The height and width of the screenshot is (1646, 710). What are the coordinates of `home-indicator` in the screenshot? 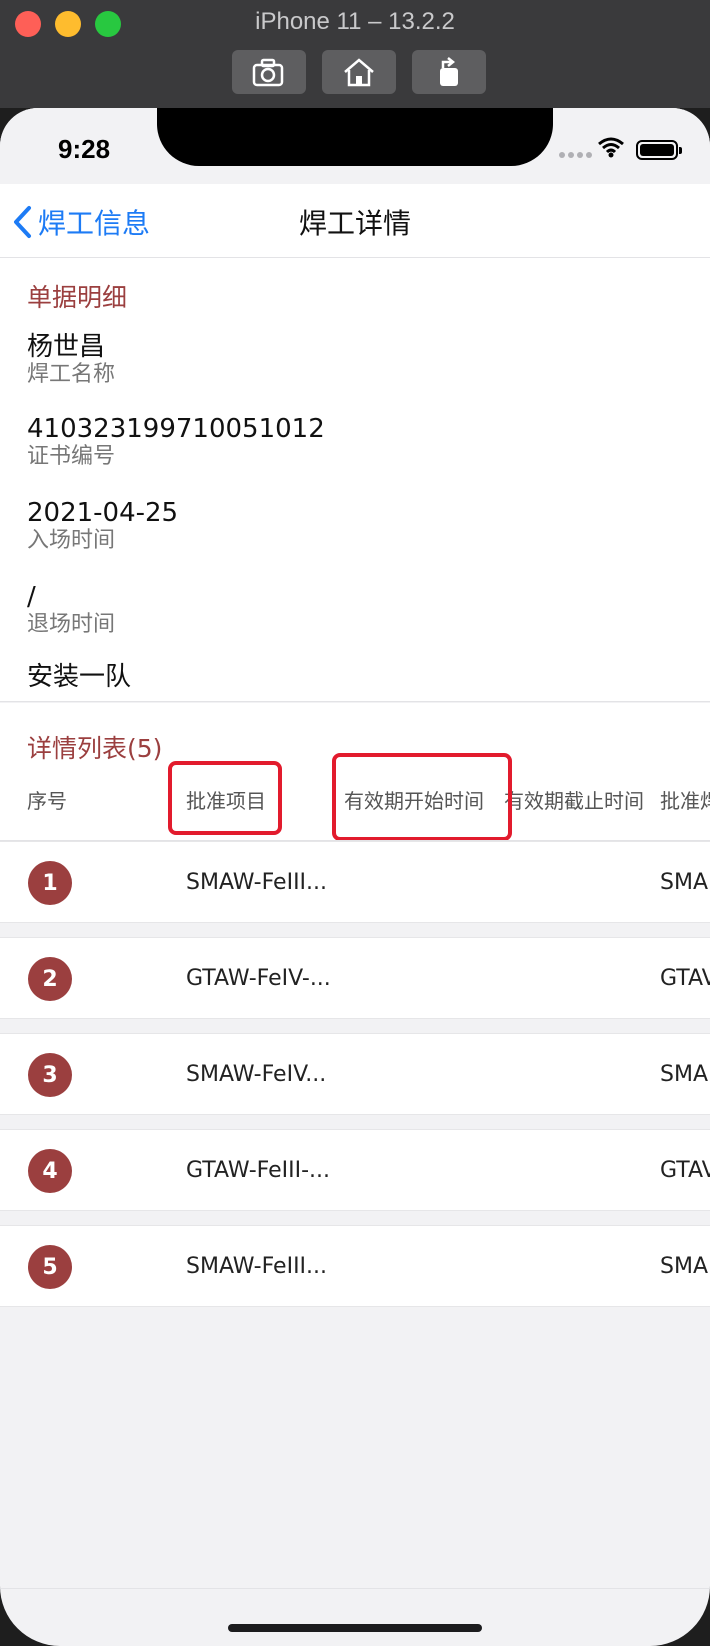 It's located at (355, 1628).